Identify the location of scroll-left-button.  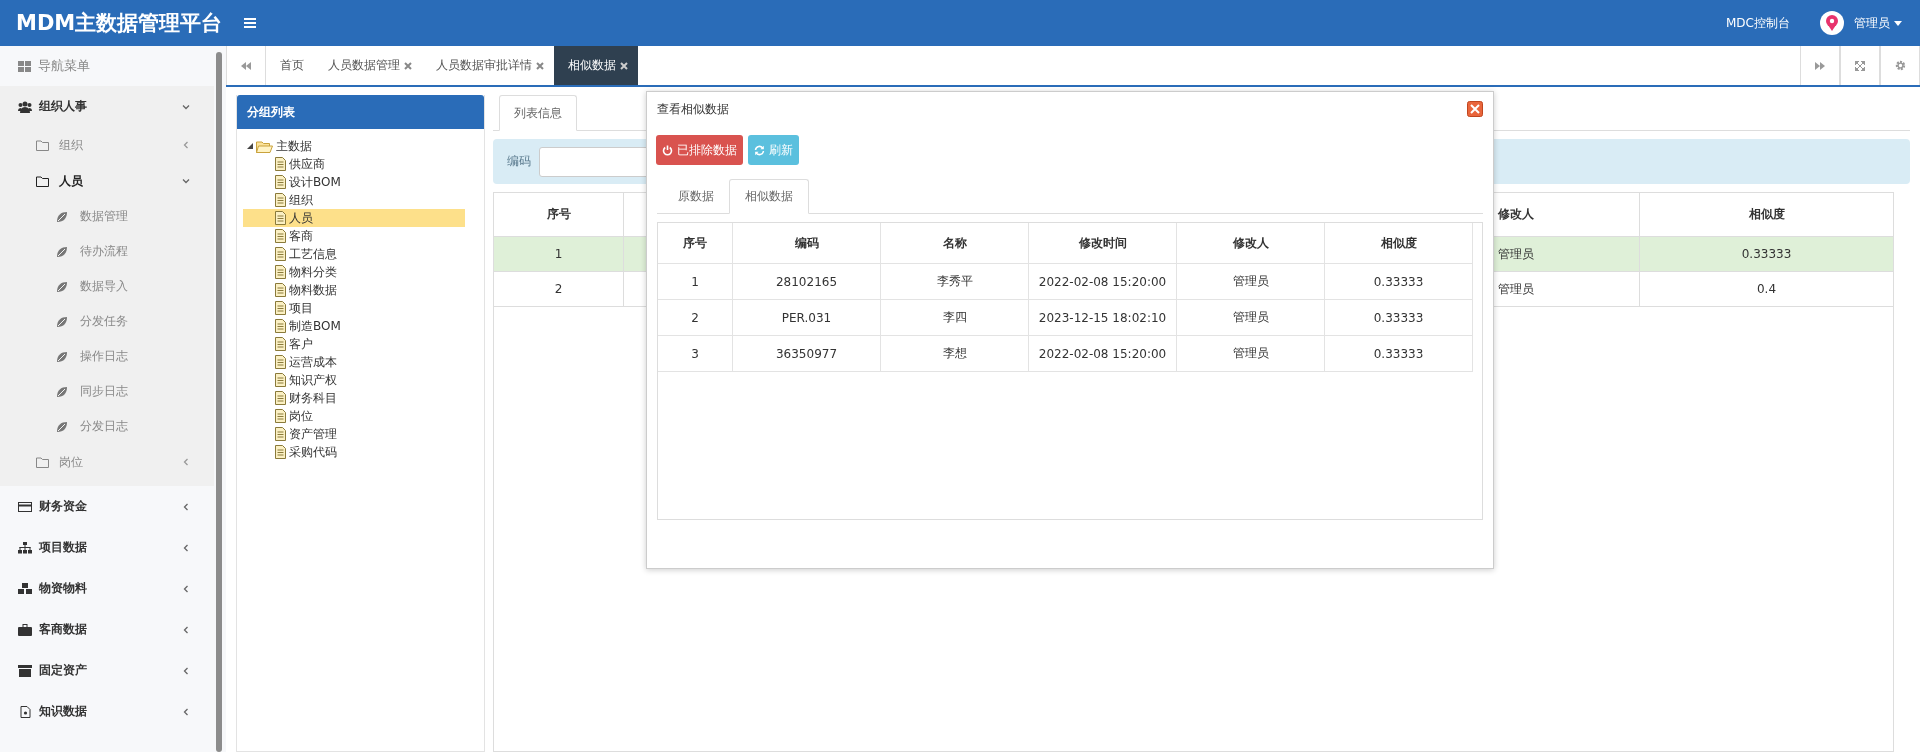
(246, 65).